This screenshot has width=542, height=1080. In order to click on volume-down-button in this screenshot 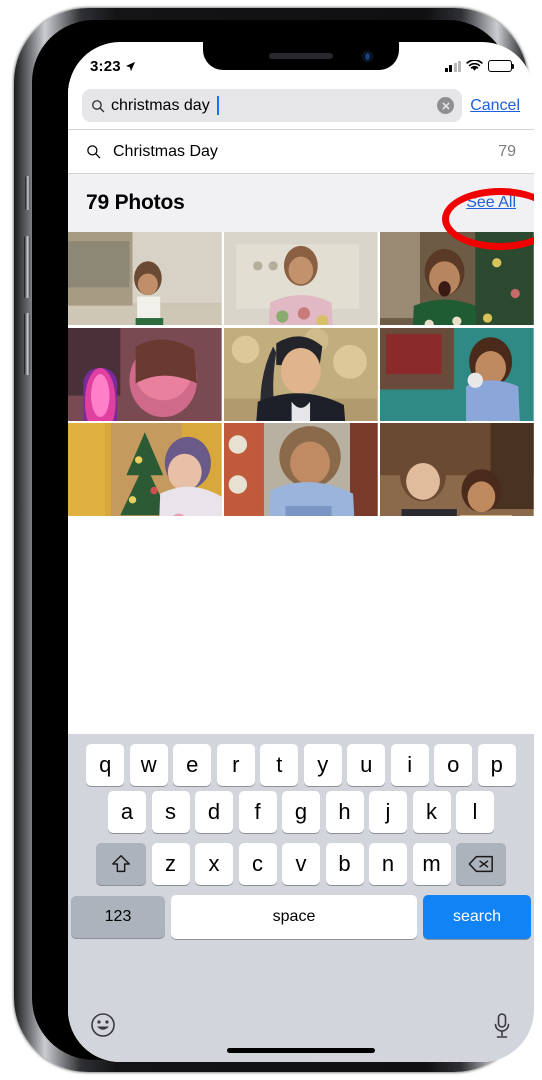, I will do `click(27, 344)`.